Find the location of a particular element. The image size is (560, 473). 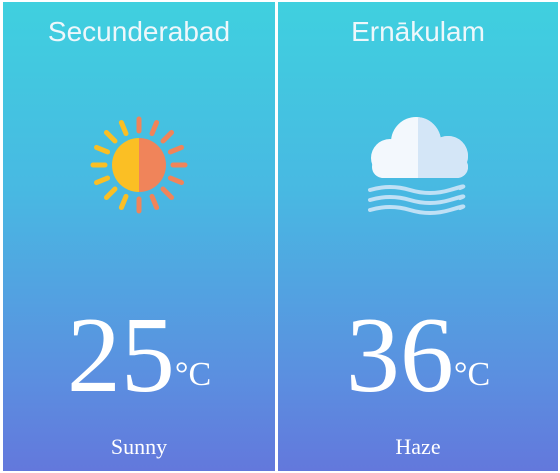

temperature-row: 25°C is located at coordinates (139, 356).